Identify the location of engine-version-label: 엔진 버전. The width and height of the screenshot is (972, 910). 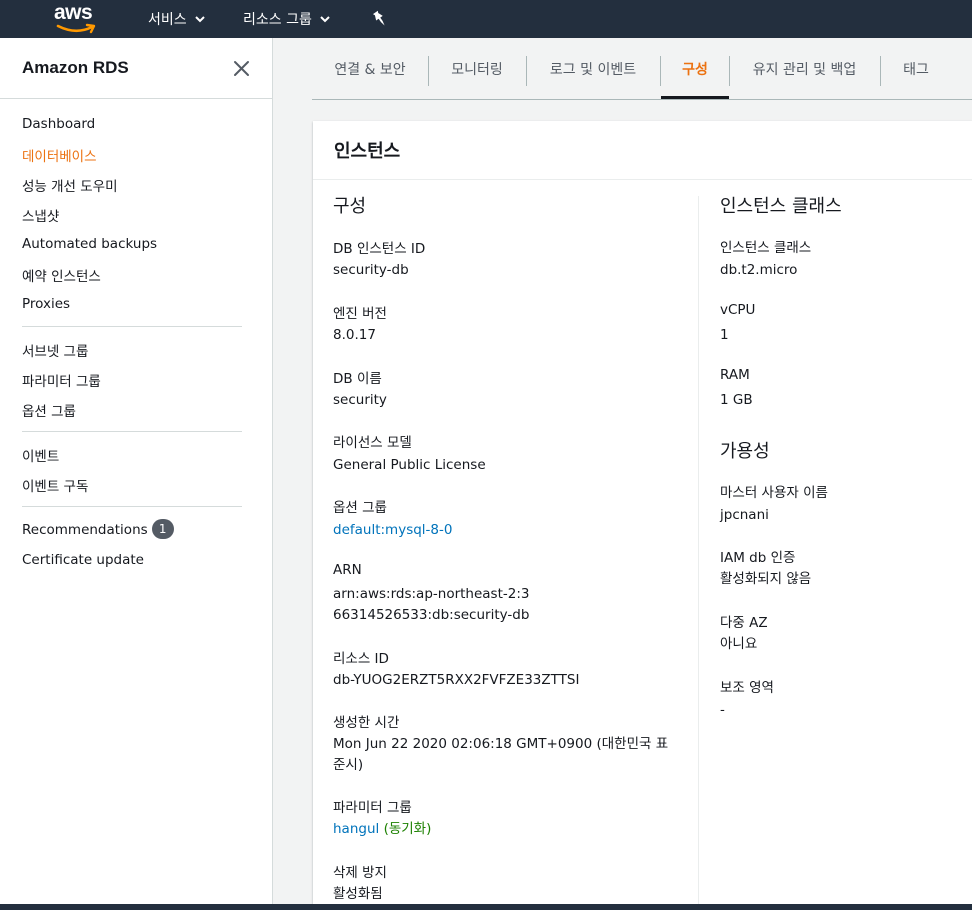
(360, 314).